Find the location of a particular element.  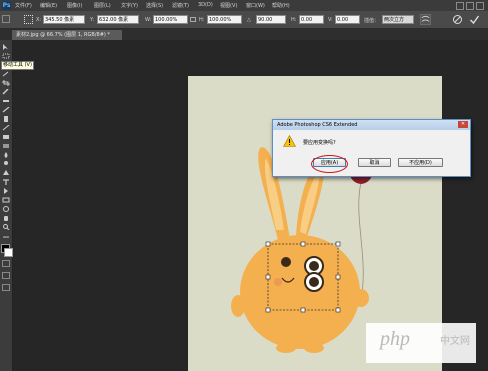

dont-apply-button: 不应用(D) is located at coordinates (420, 162).